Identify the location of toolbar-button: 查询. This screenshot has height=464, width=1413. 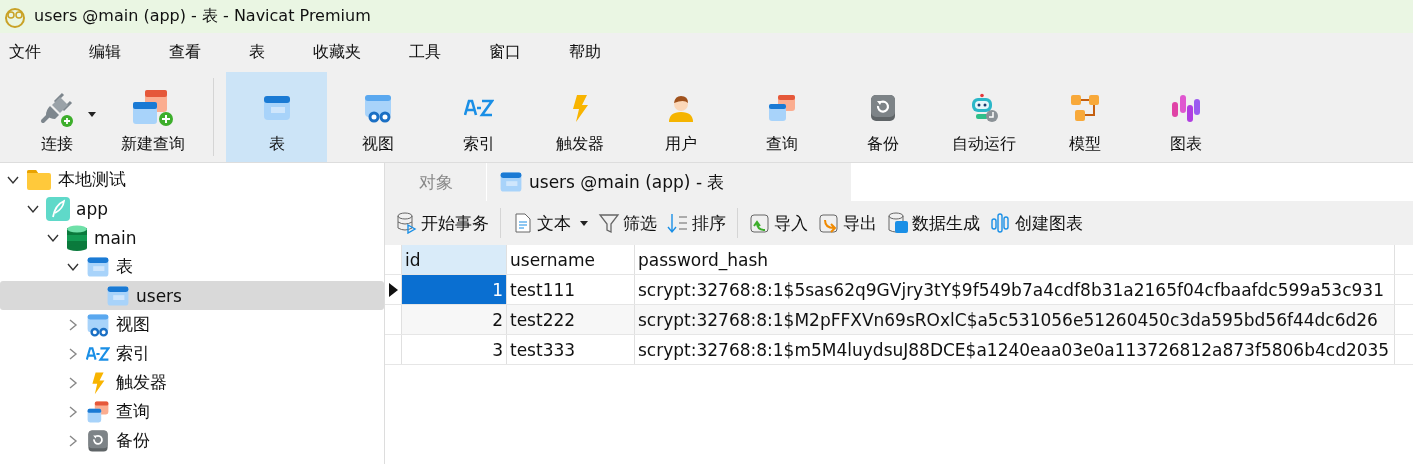
(781, 117).